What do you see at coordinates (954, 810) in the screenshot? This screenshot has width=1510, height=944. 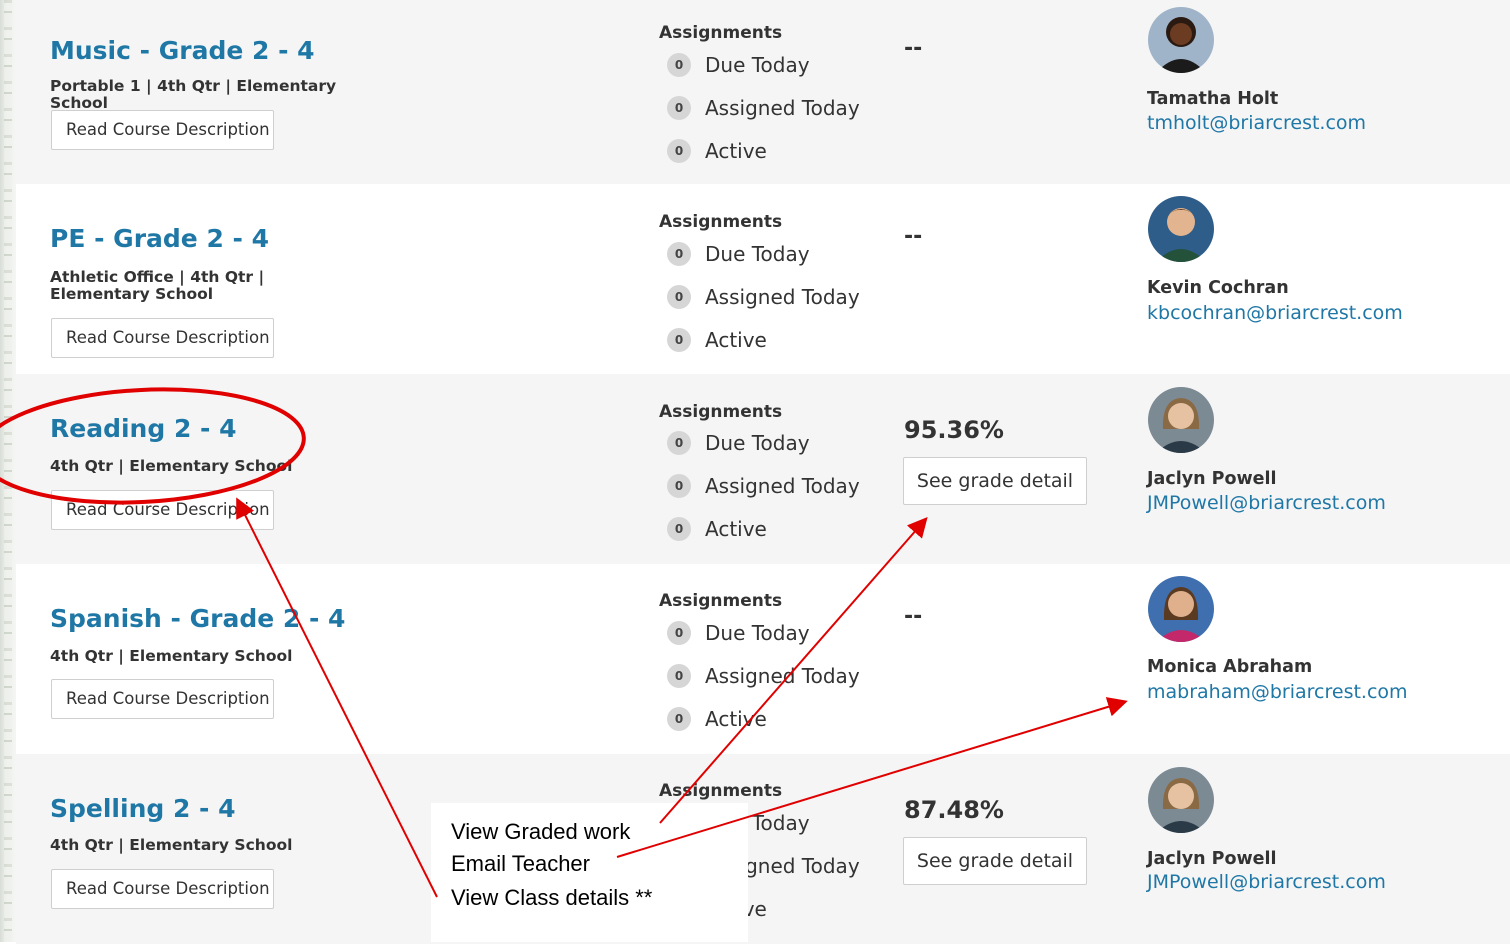 I see `grade-percentage: 87.48%` at bounding box center [954, 810].